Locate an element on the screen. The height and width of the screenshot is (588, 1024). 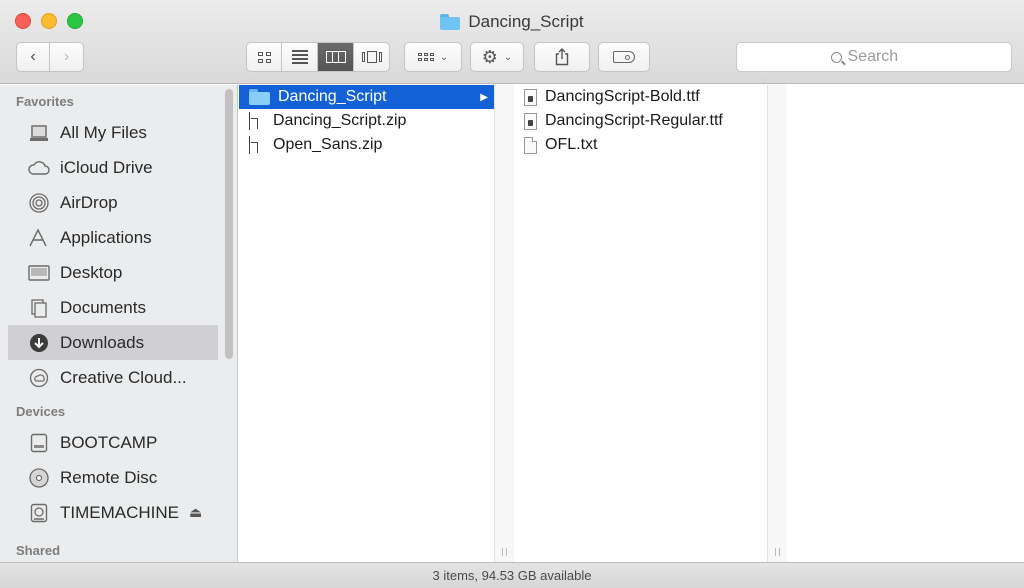
file-row-dancingscript-regular: DancingScript-Regular.ttf is located at coordinates (640, 121).